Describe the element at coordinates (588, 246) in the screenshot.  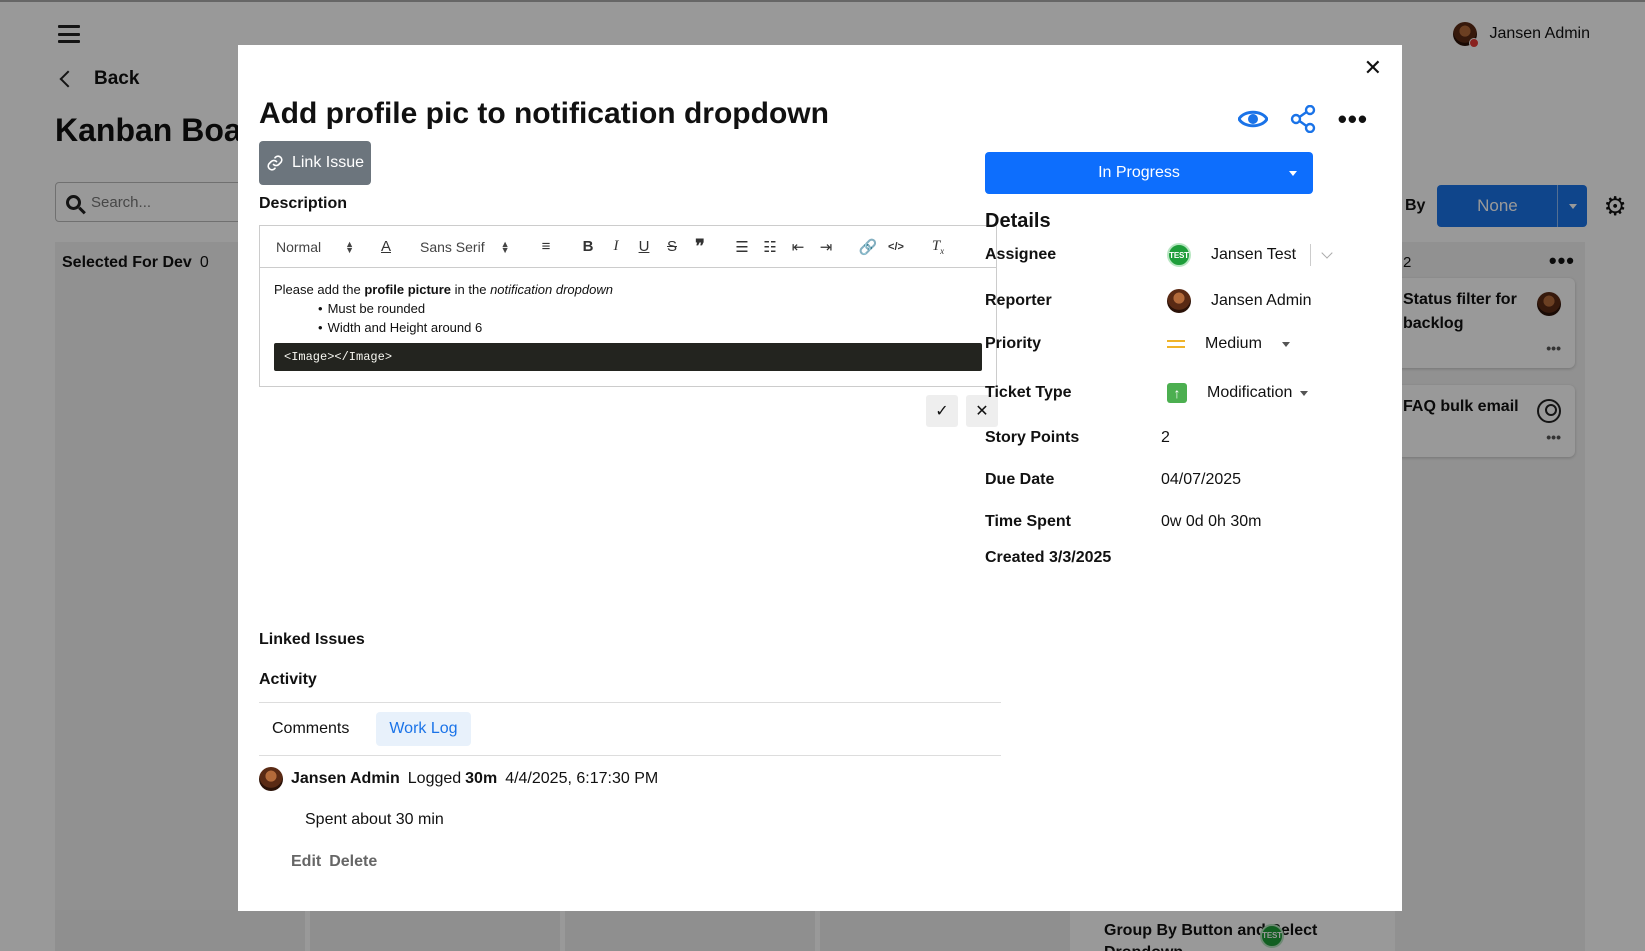
I see `bold-icon: B` at that location.